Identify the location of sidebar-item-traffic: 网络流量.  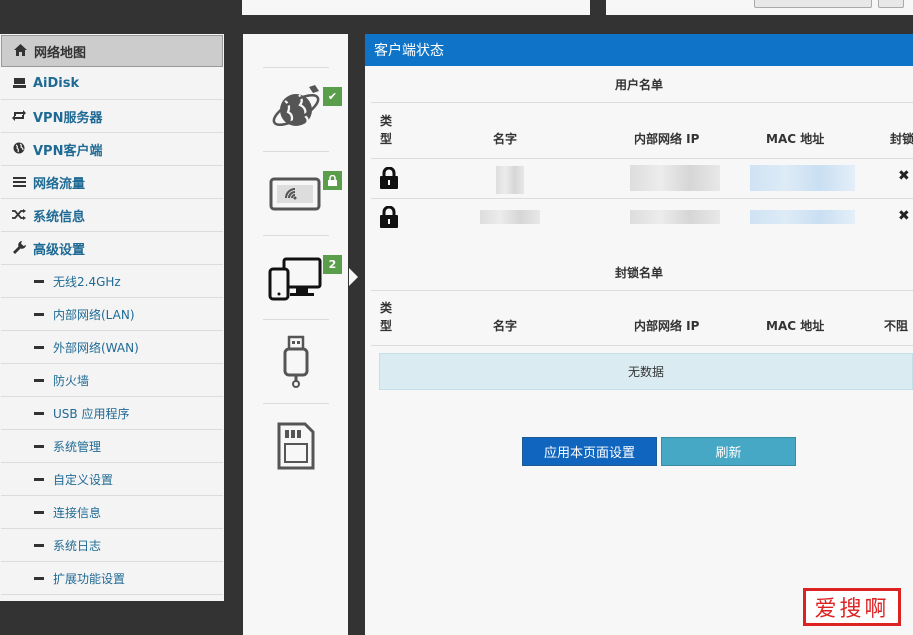
(112, 183).